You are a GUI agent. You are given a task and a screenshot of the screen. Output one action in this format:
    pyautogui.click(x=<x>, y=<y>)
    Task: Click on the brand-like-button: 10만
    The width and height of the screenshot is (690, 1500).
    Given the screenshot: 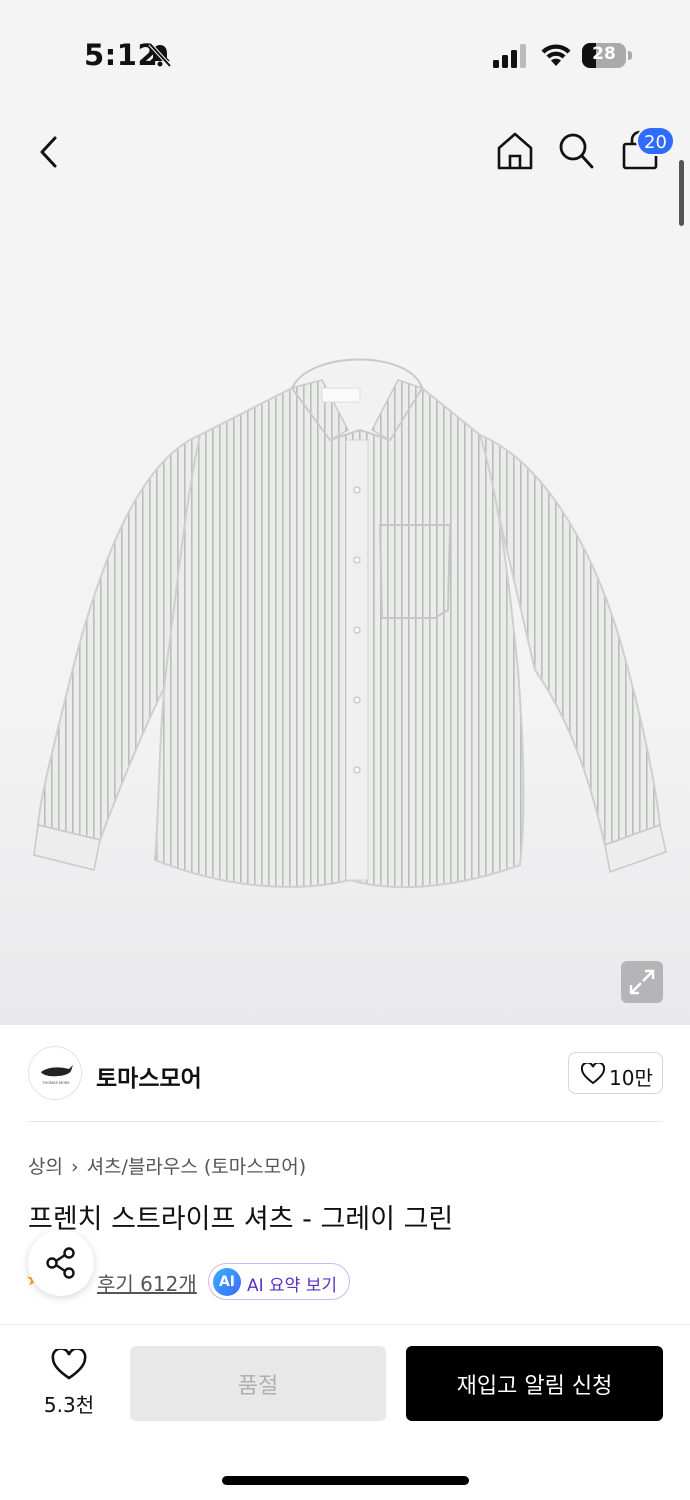 What is the action you would take?
    pyautogui.click(x=615, y=1073)
    